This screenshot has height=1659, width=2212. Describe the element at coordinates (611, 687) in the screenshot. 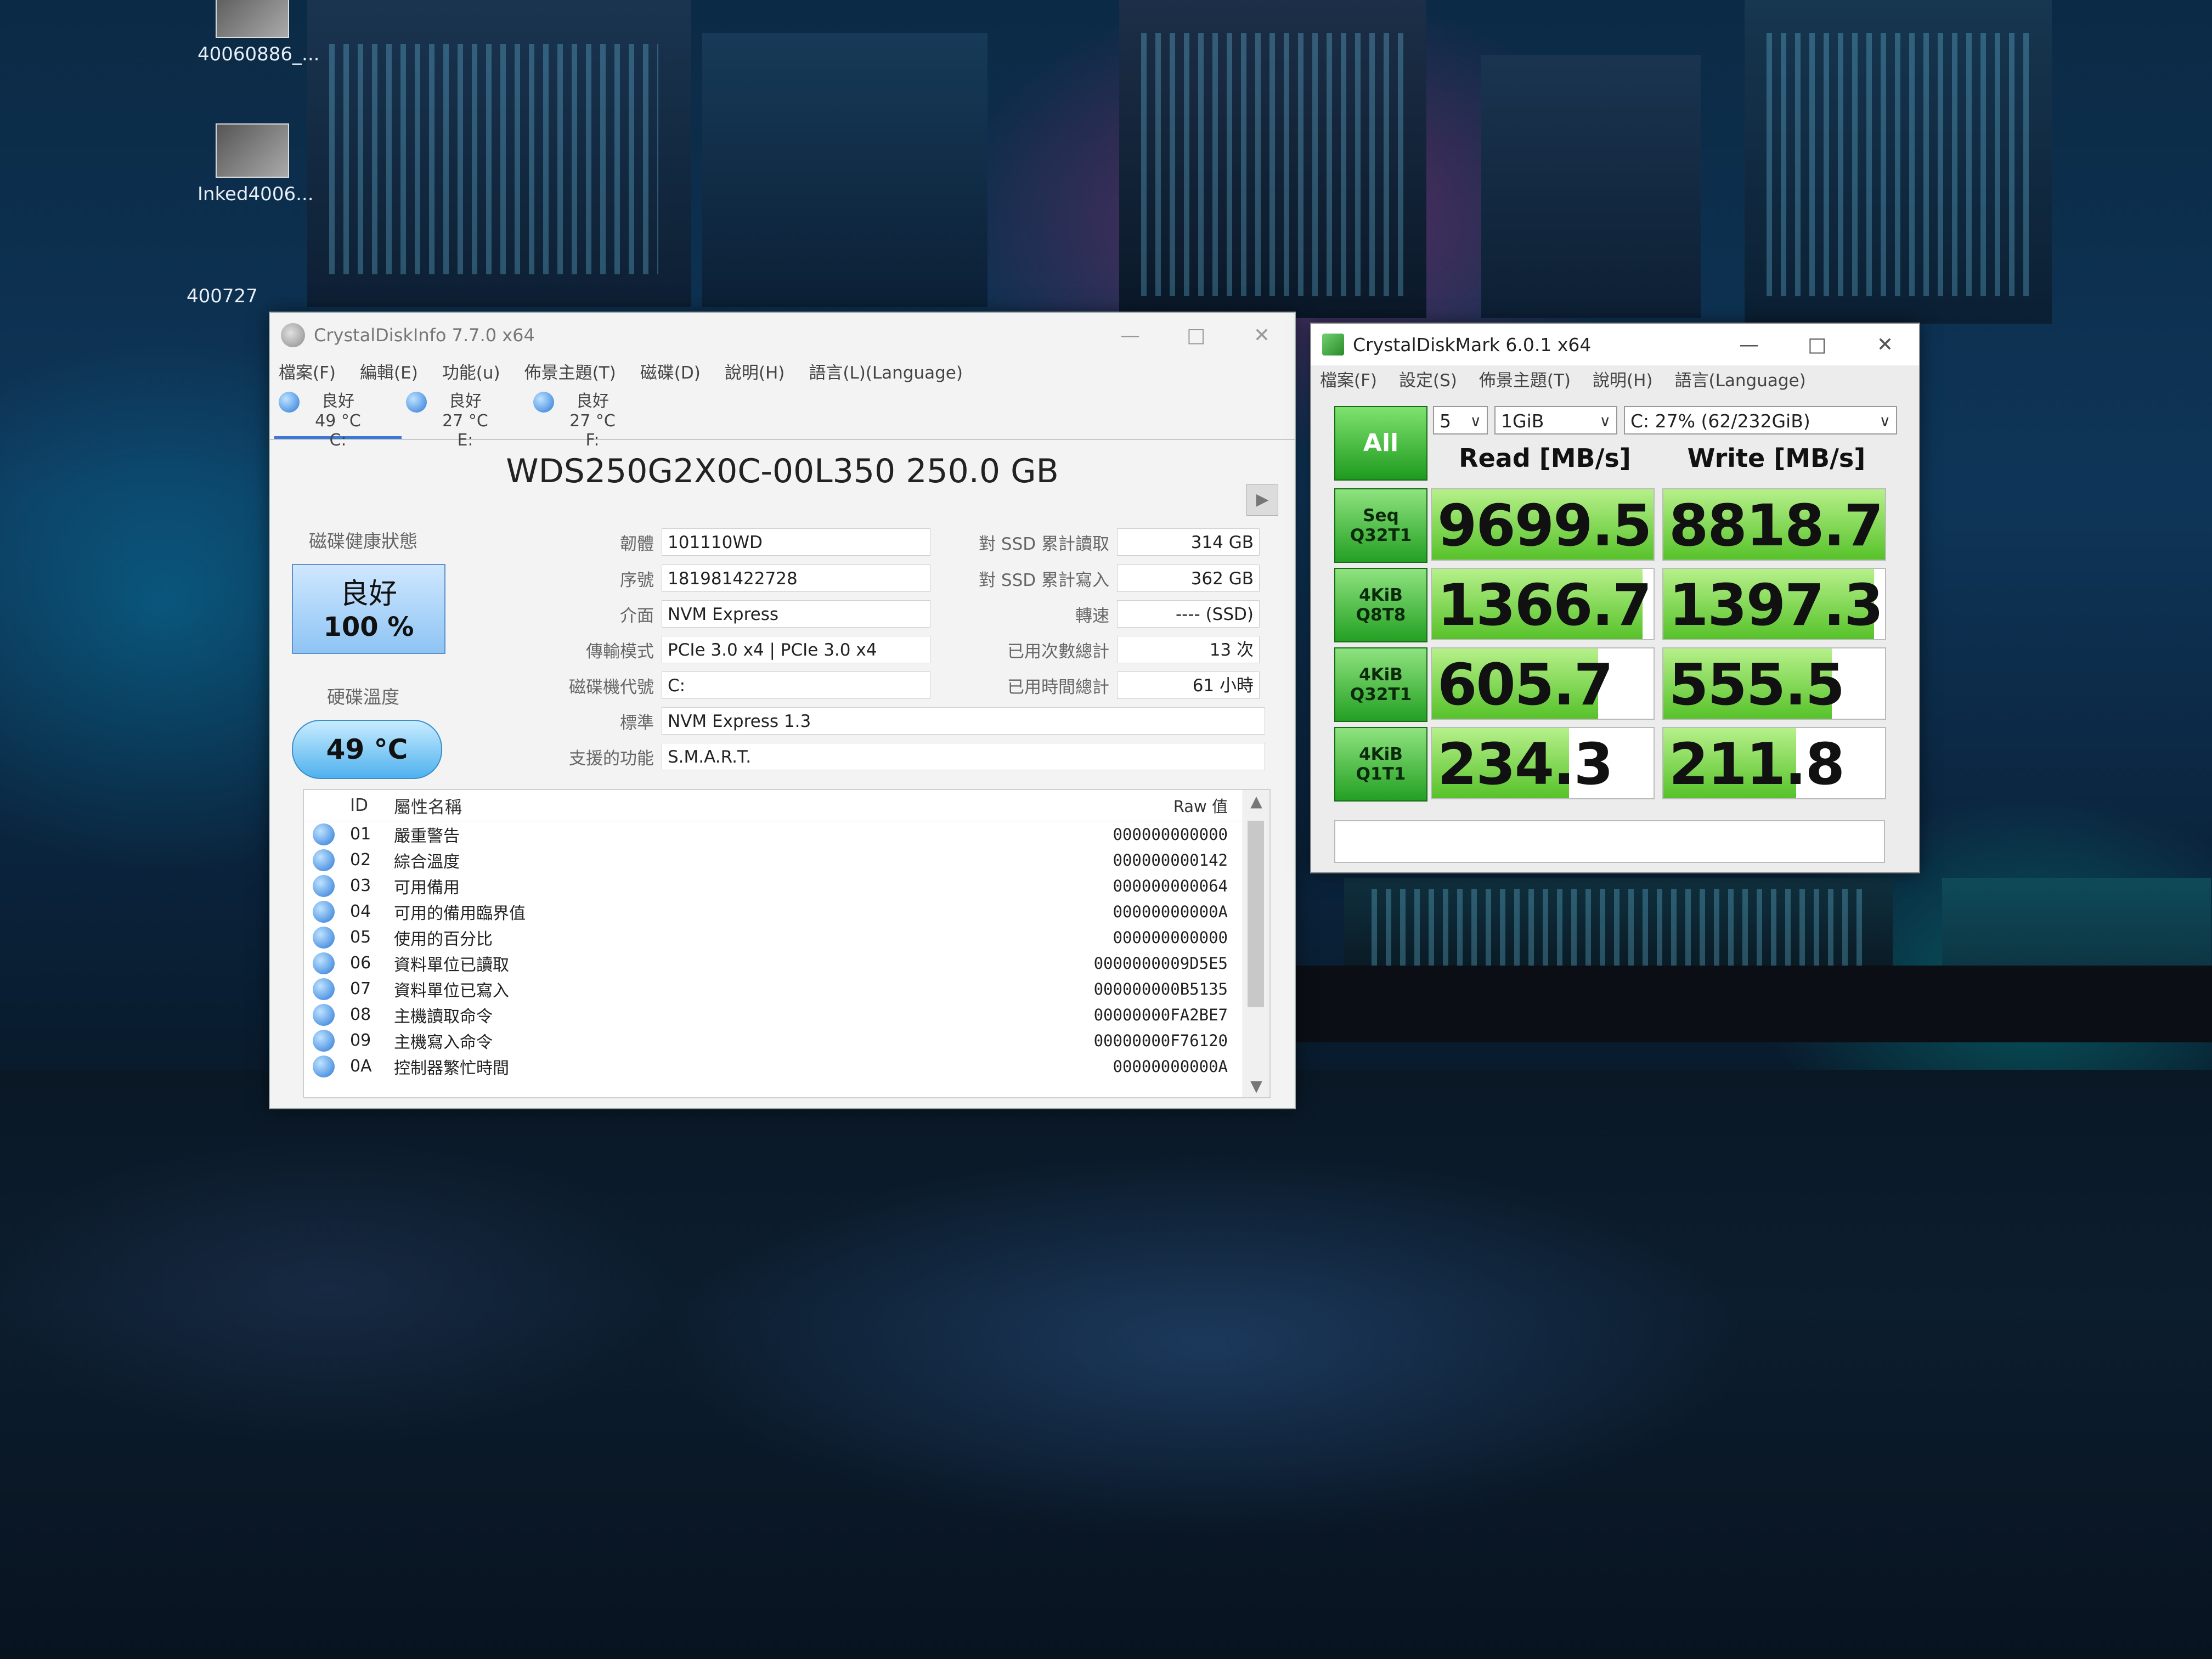

I see `drive-letter-label: 磁碟機代號` at that location.